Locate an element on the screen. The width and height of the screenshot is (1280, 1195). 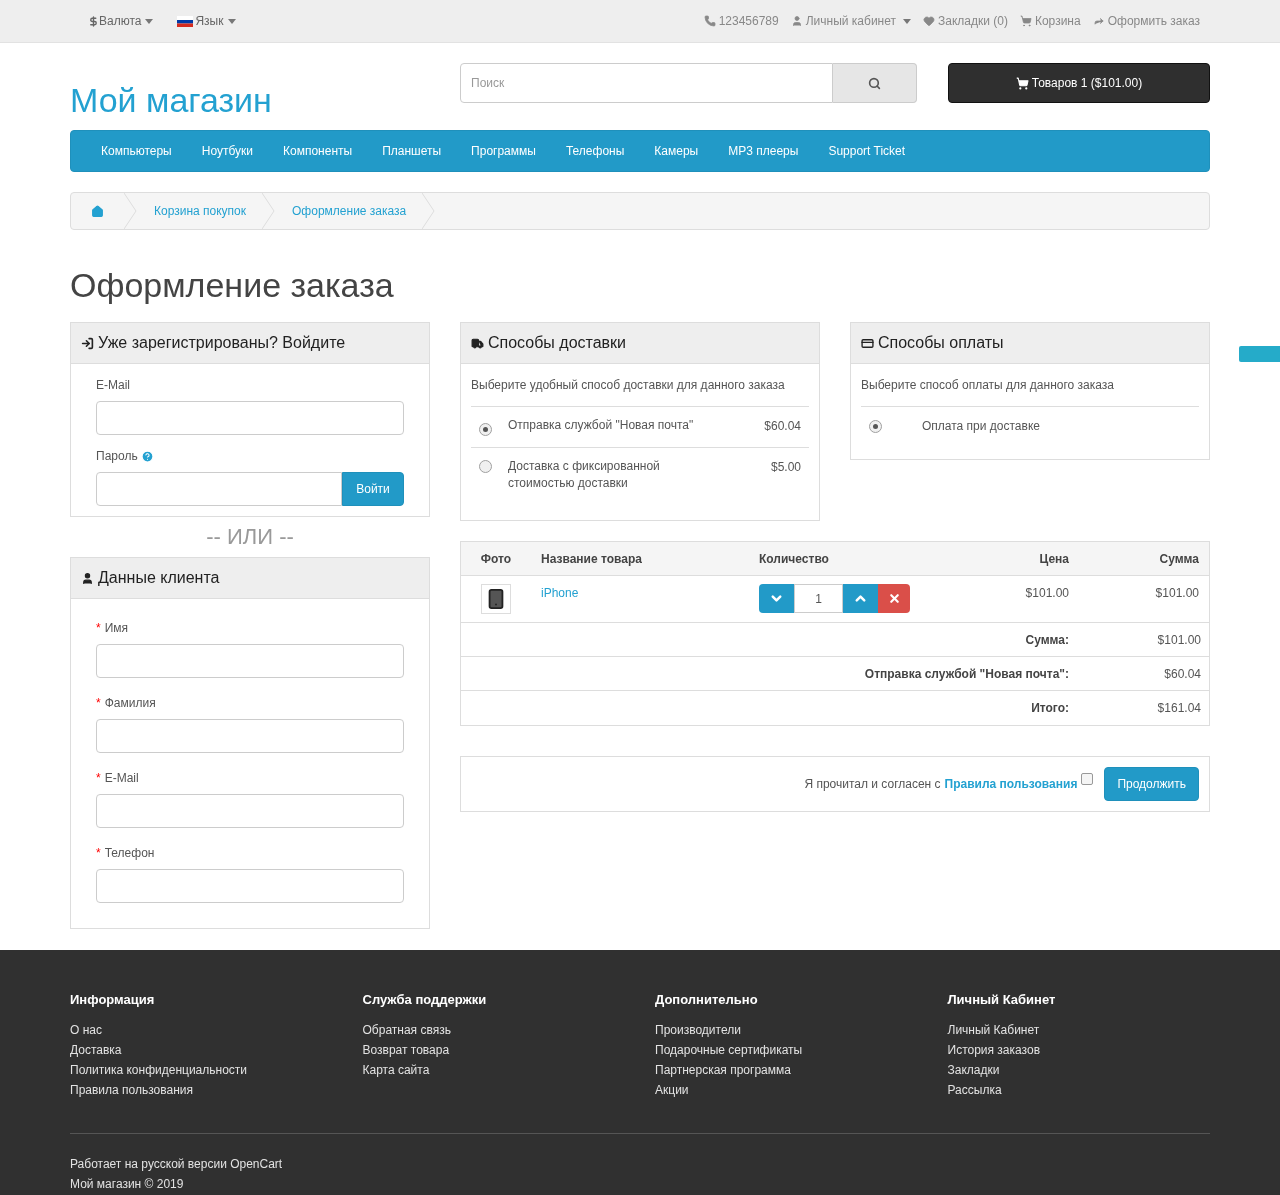
field-label: E-Mail is located at coordinates (113, 385).